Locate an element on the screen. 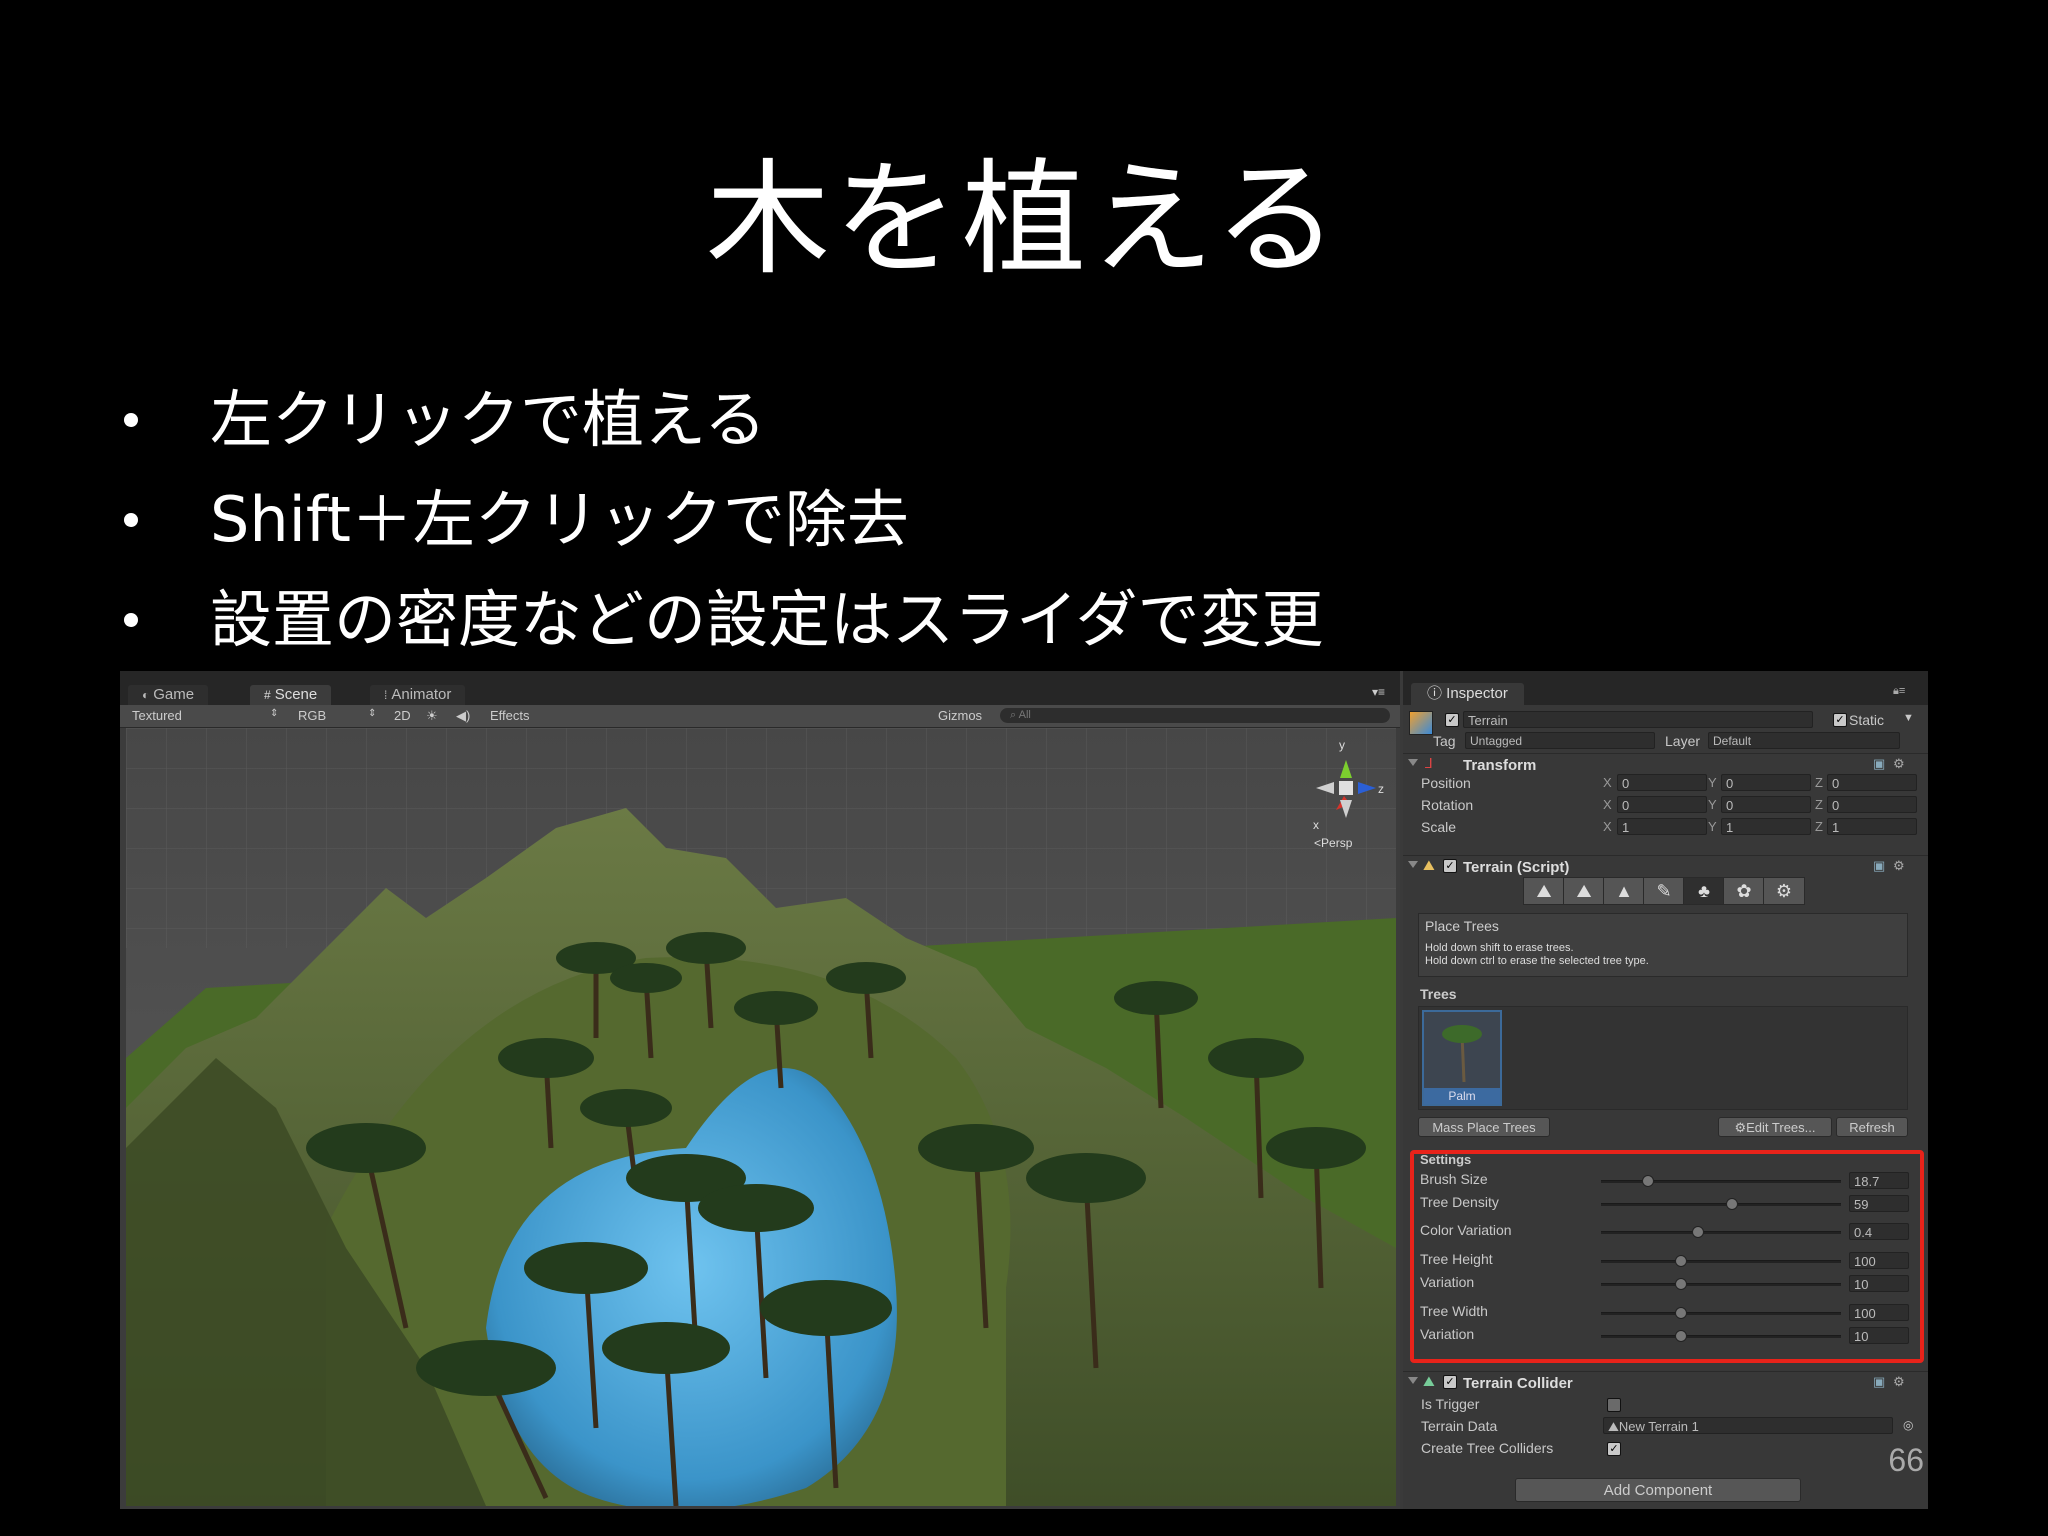 The image size is (2048, 1536). terrain-data-label: Terrain Data is located at coordinates (1459, 1426).